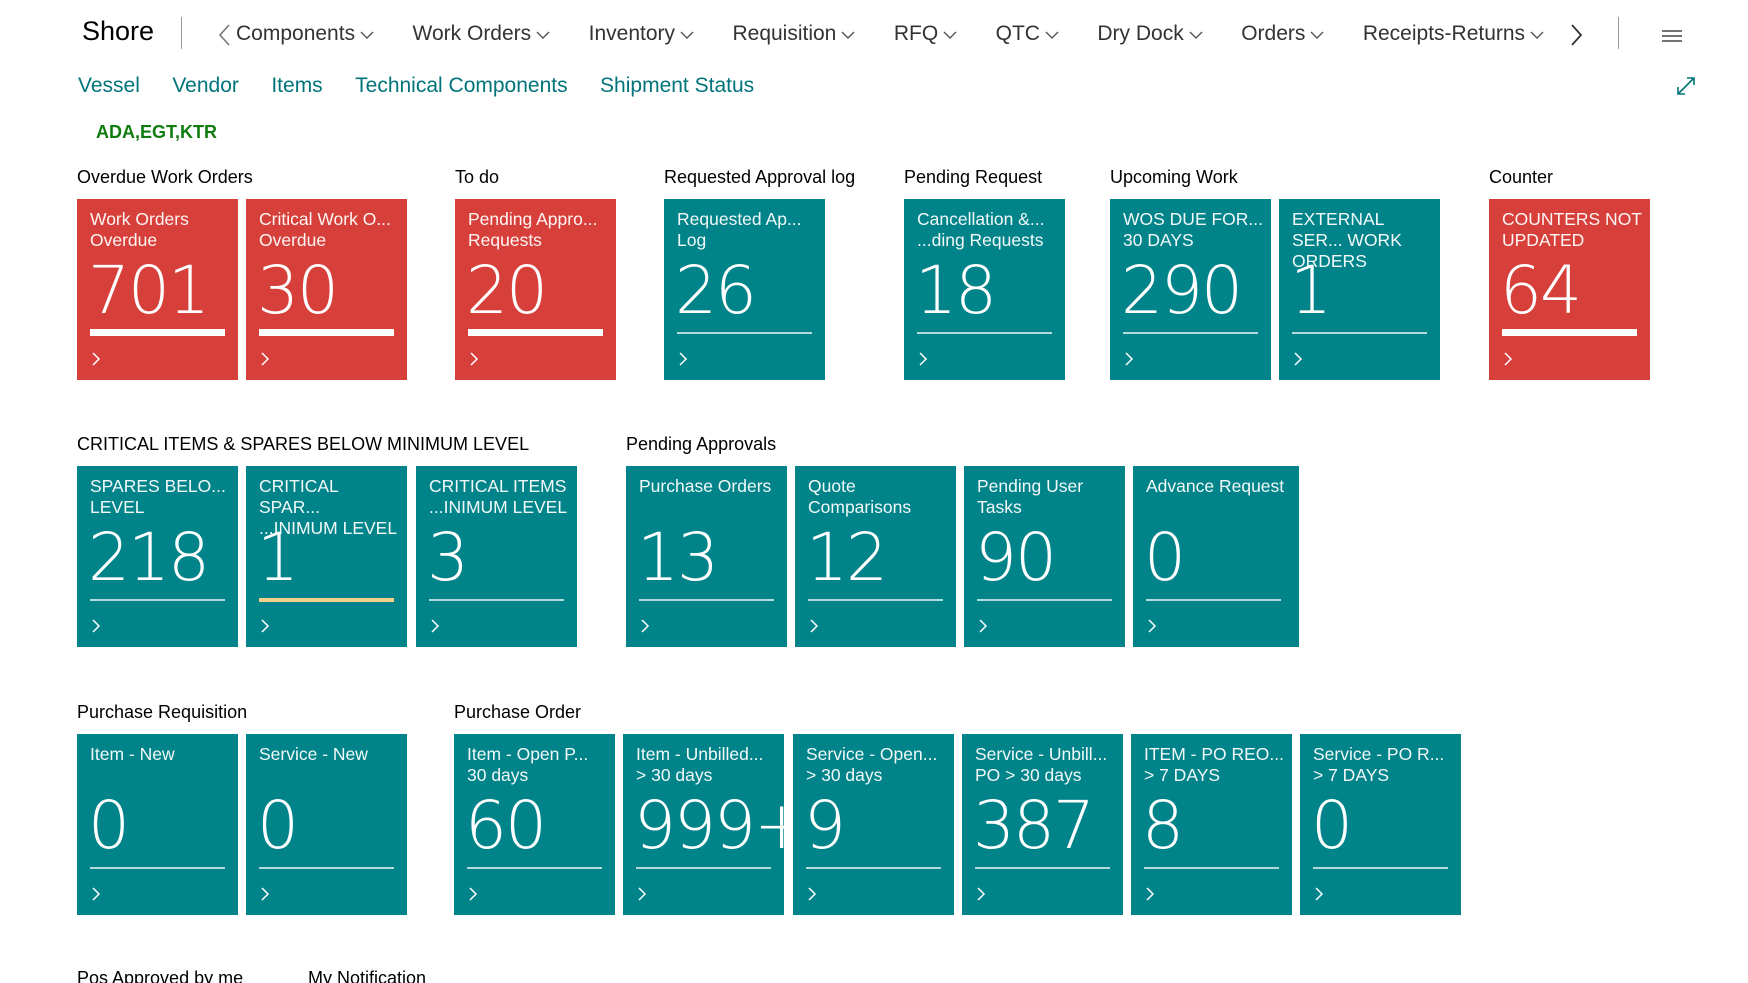 The image size is (1748, 983). What do you see at coordinates (461, 86) in the screenshot?
I see `link-technical-components: Technical Components` at bounding box center [461, 86].